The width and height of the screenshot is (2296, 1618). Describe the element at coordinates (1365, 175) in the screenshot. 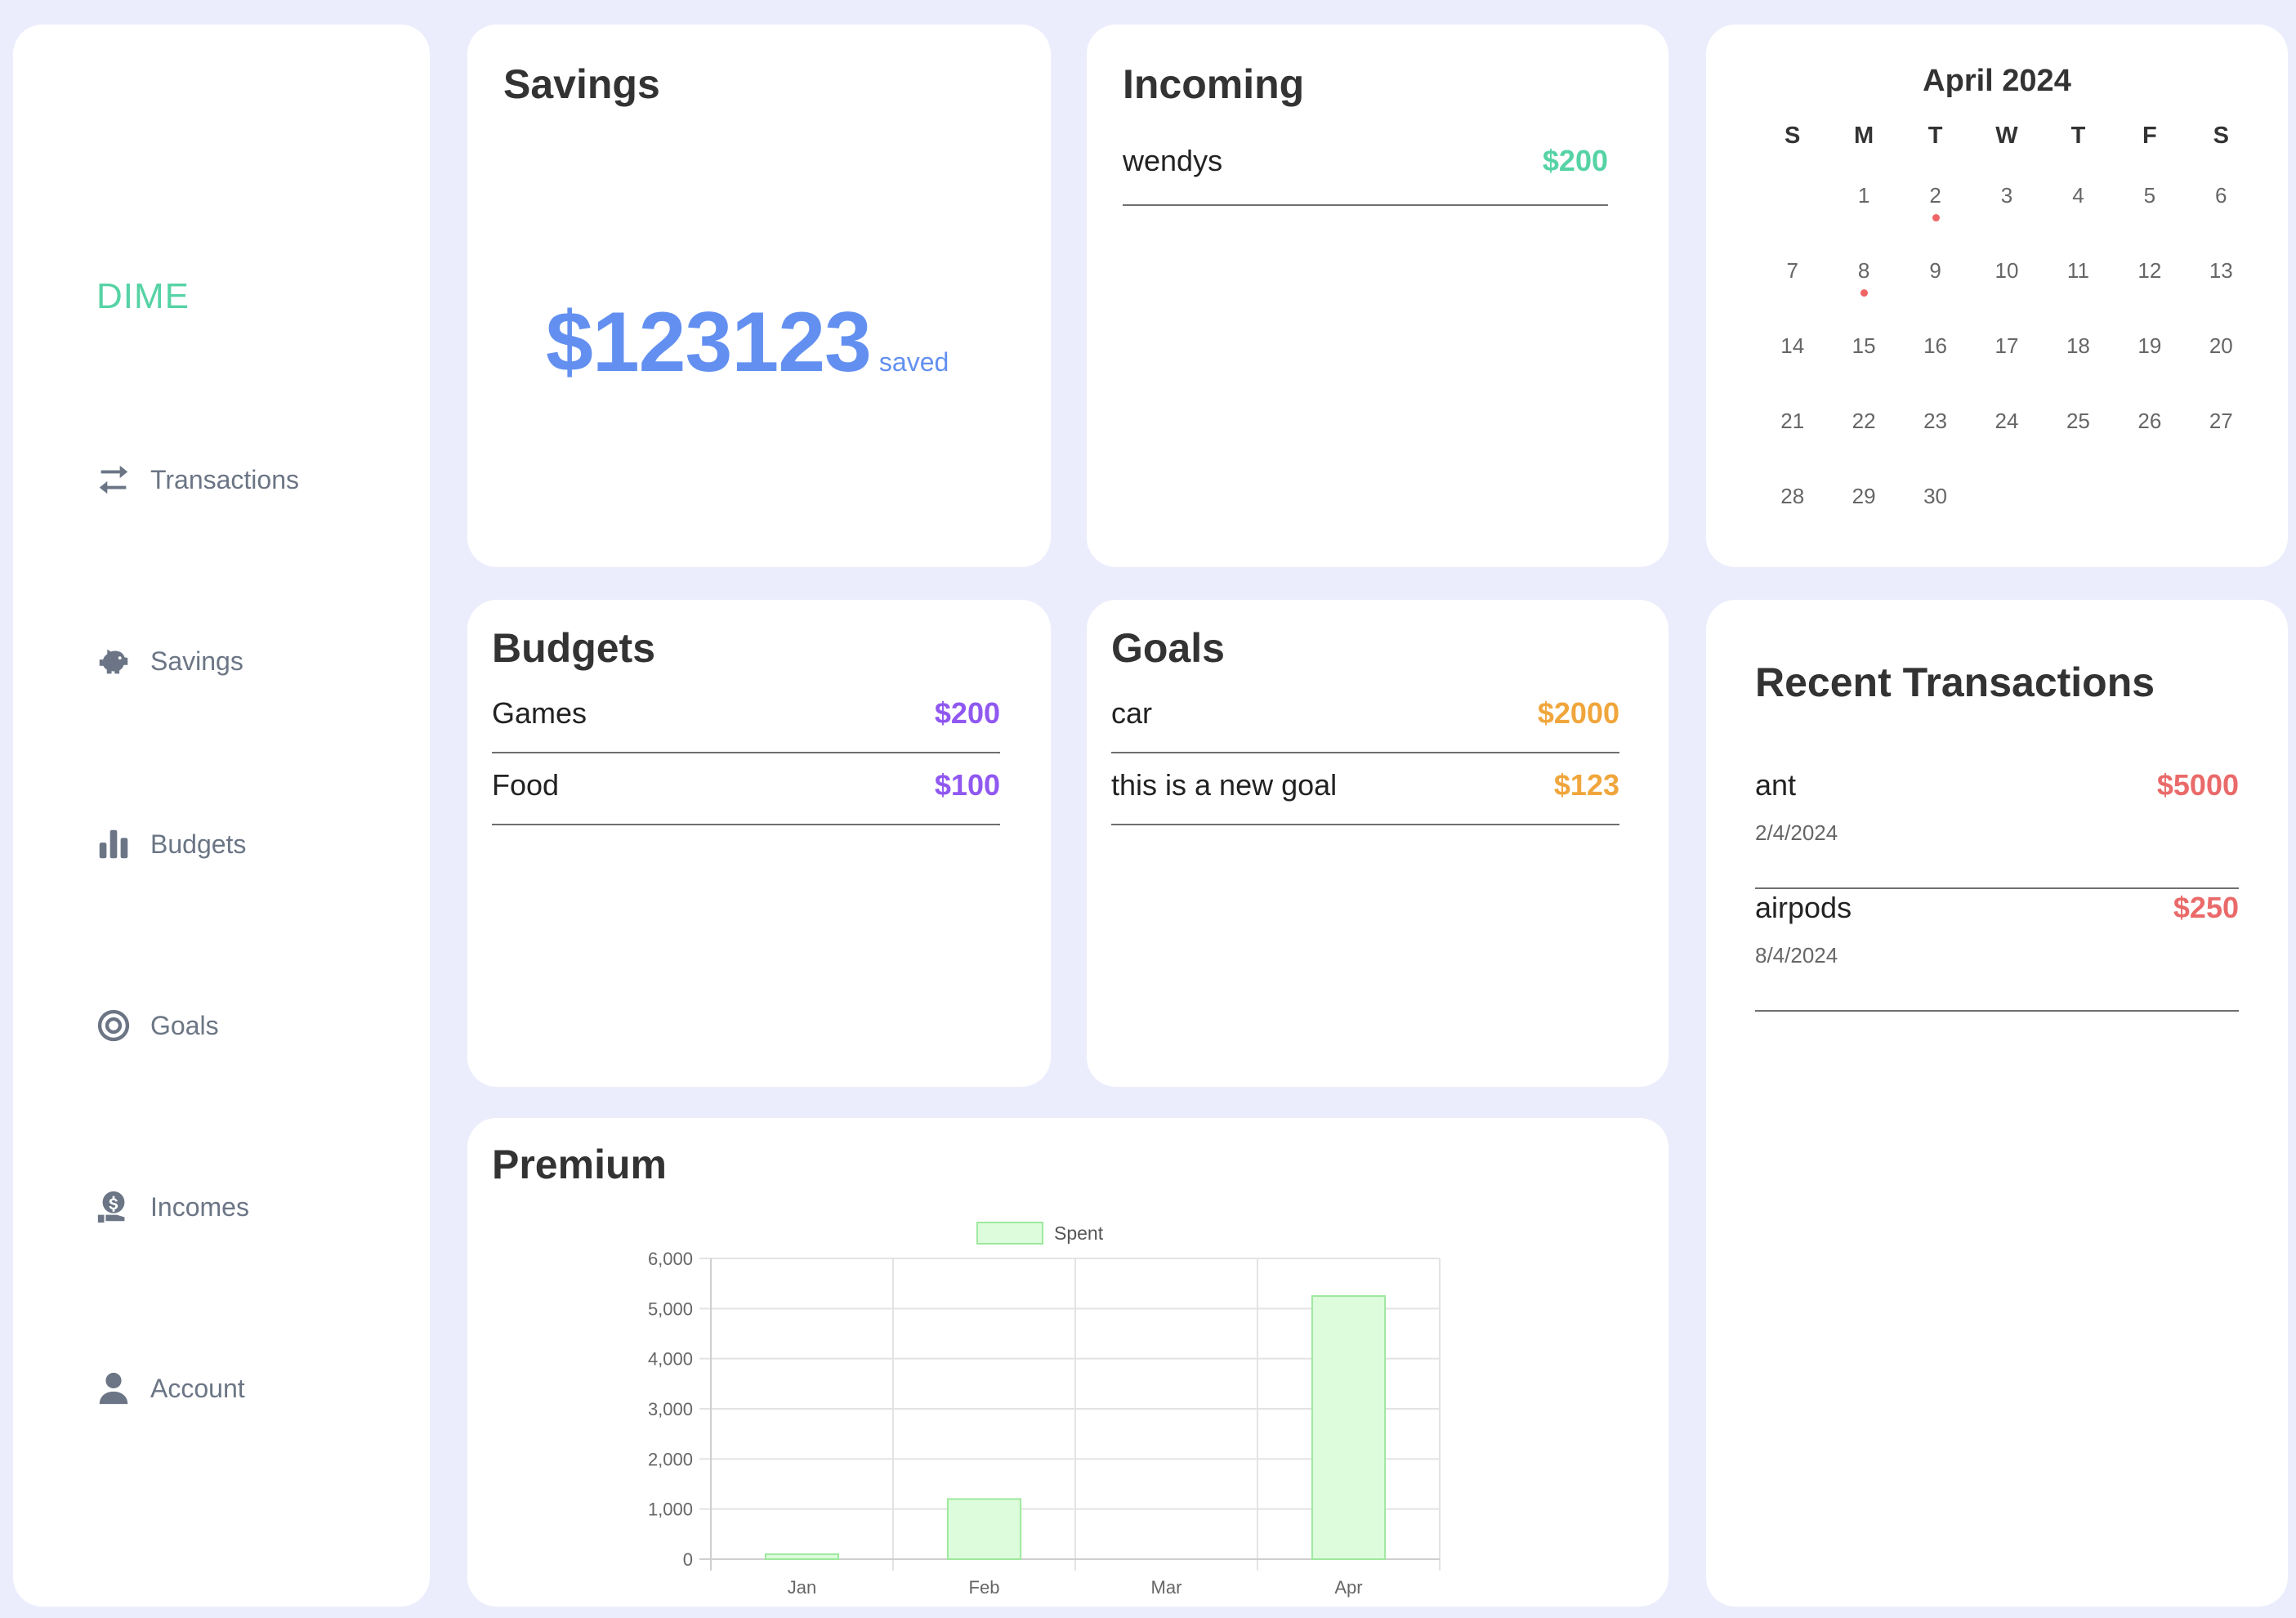

I see `incoming-row: wendys $200` at that location.